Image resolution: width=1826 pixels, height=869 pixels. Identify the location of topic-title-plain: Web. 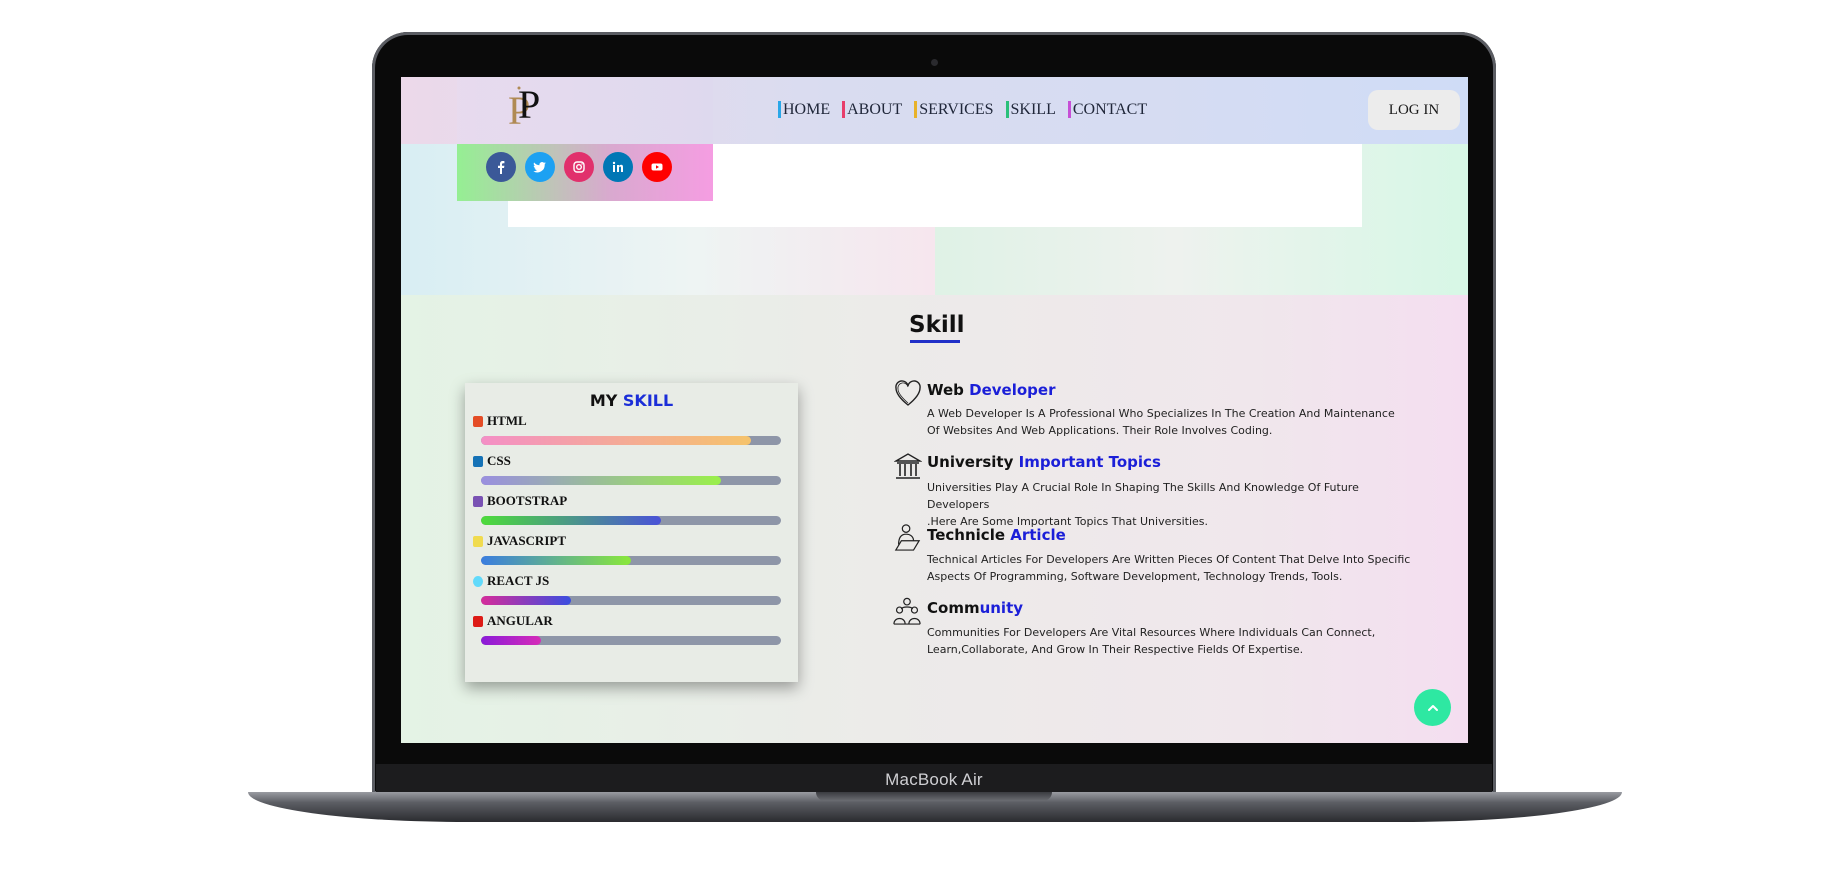
(945, 390).